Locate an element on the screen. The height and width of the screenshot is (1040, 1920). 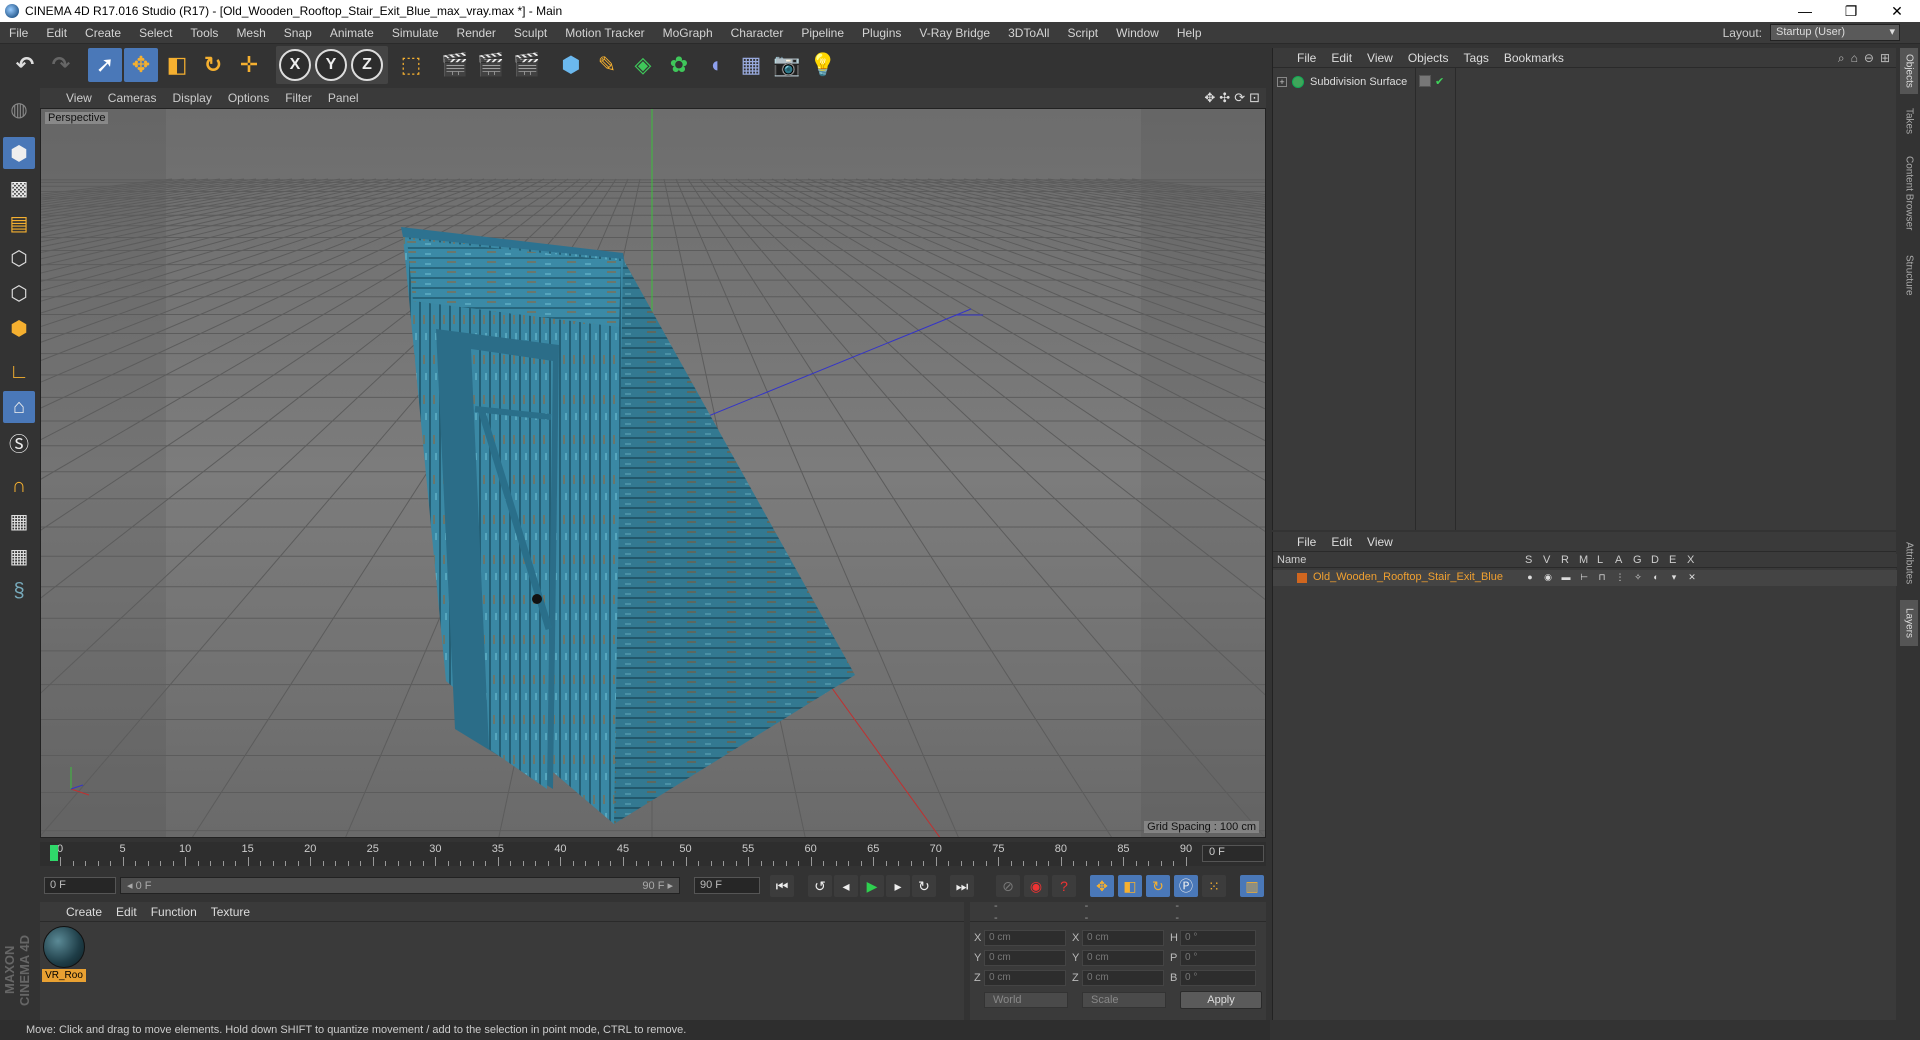
points-mode-button: ⬡ is located at coordinates (19, 258).